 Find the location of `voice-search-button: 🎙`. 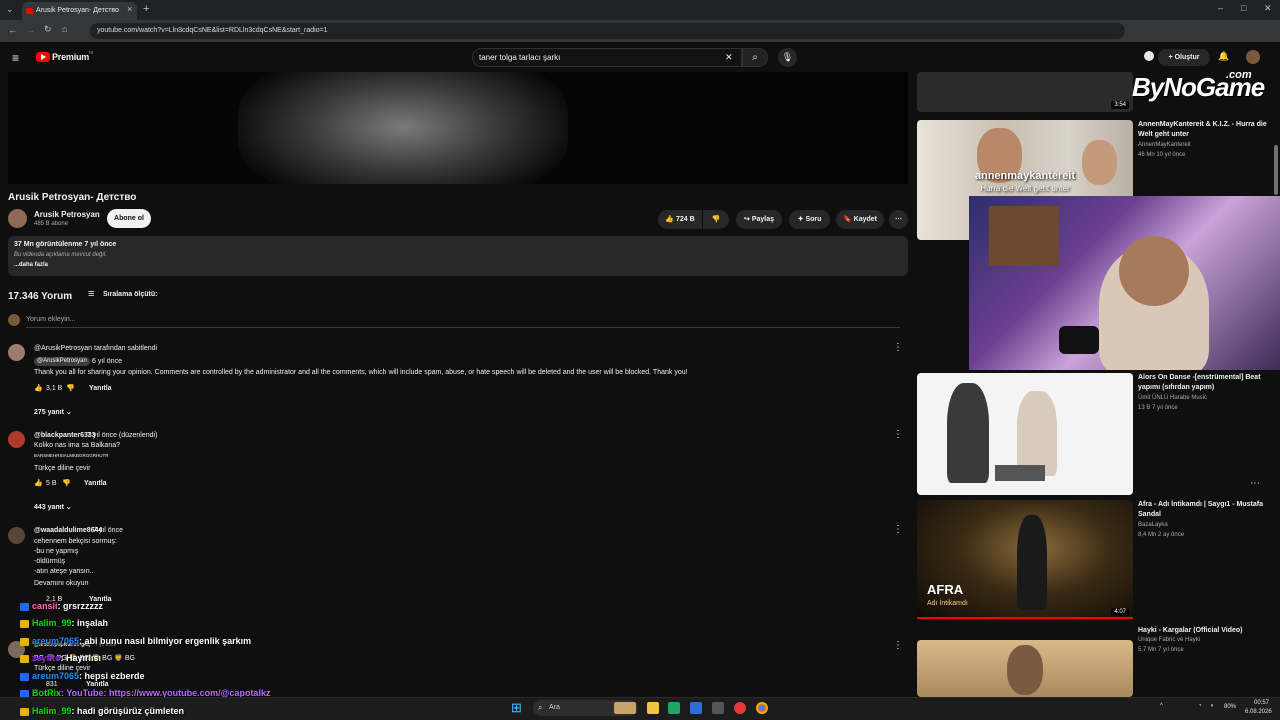

voice-search-button: 🎙 is located at coordinates (787, 57).